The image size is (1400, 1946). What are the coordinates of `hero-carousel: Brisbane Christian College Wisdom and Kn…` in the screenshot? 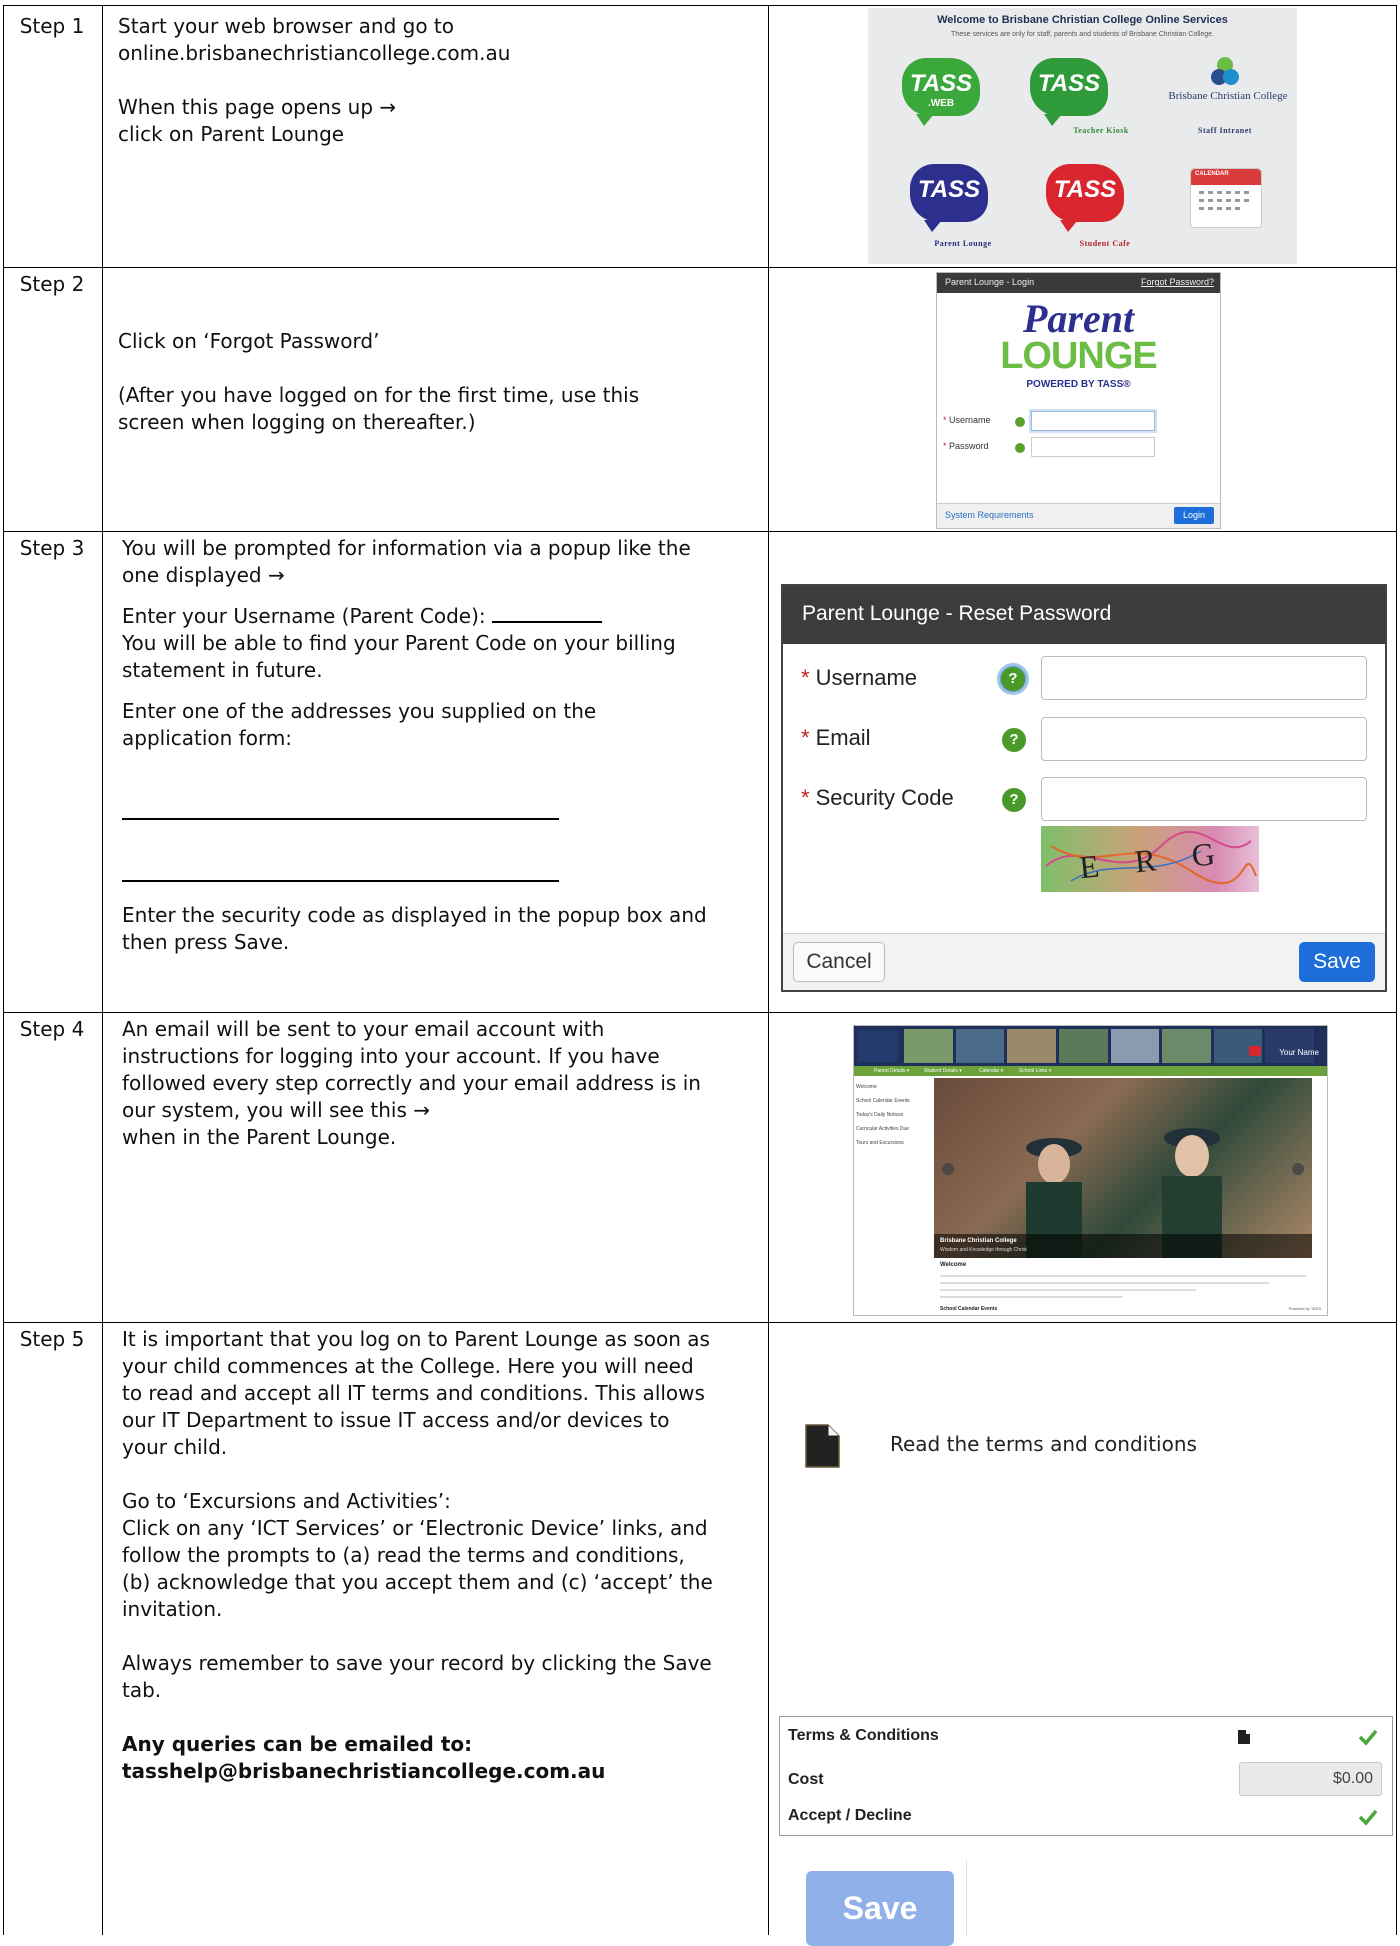 It's located at (1123, 1168).